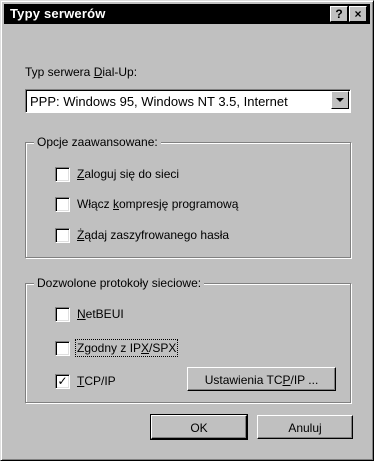 Image resolution: width=374 pixels, height=461 pixels. I want to click on check-icon: ✓, so click(62, 381).